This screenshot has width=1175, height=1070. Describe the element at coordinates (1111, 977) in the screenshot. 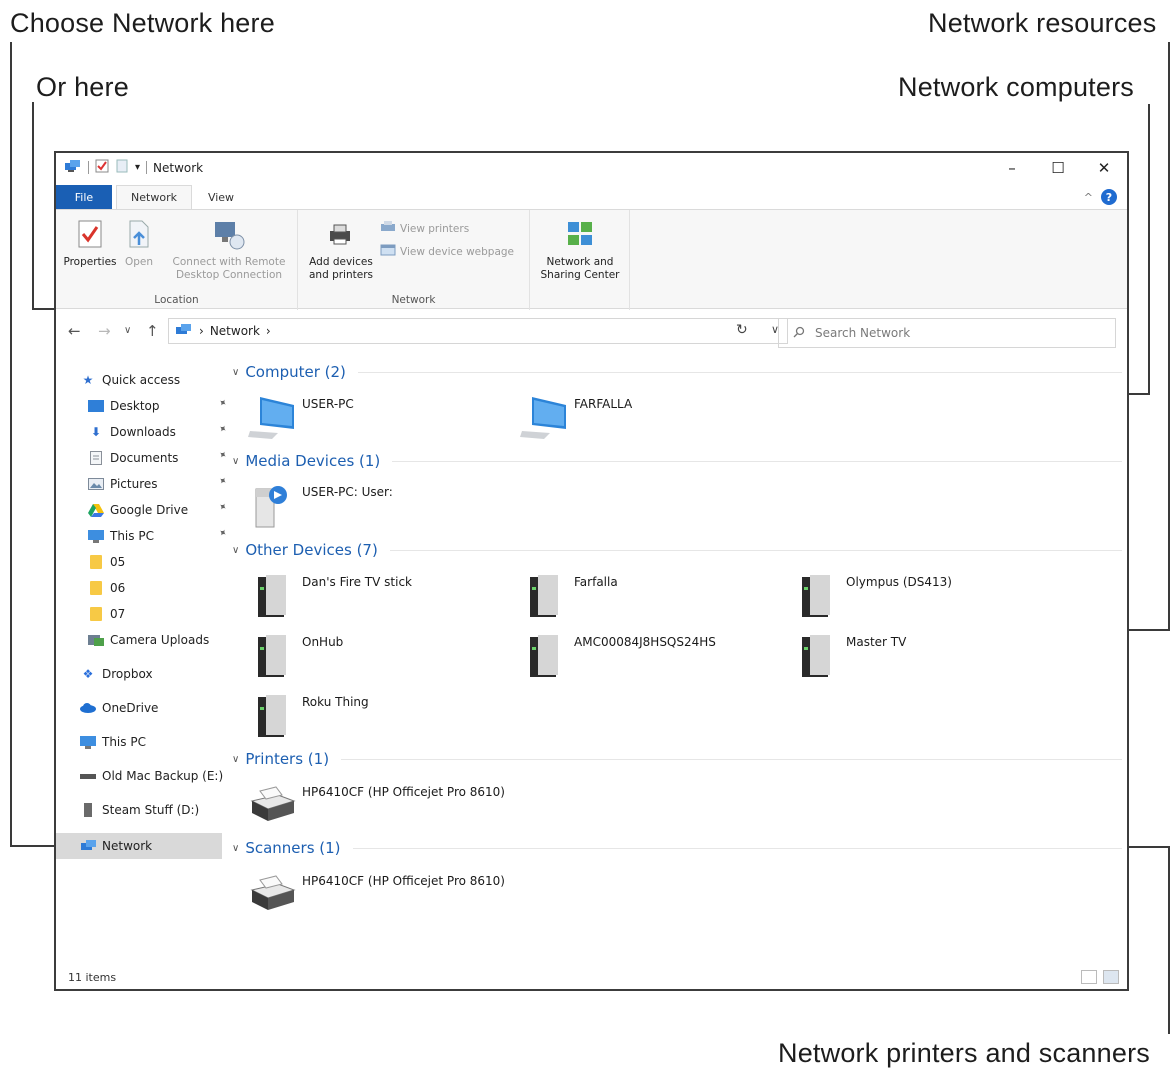

I see `large-icons-view-icon` at that location.